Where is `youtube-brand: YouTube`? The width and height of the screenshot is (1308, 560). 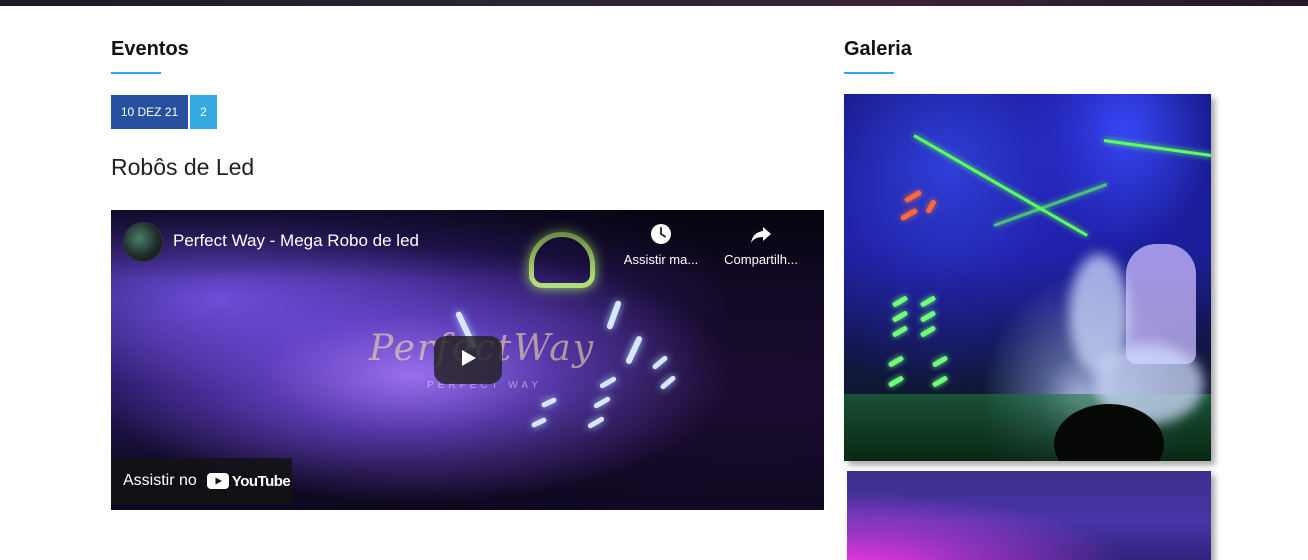 youtube-brand: YouTube is located at coordinates (261, 481).